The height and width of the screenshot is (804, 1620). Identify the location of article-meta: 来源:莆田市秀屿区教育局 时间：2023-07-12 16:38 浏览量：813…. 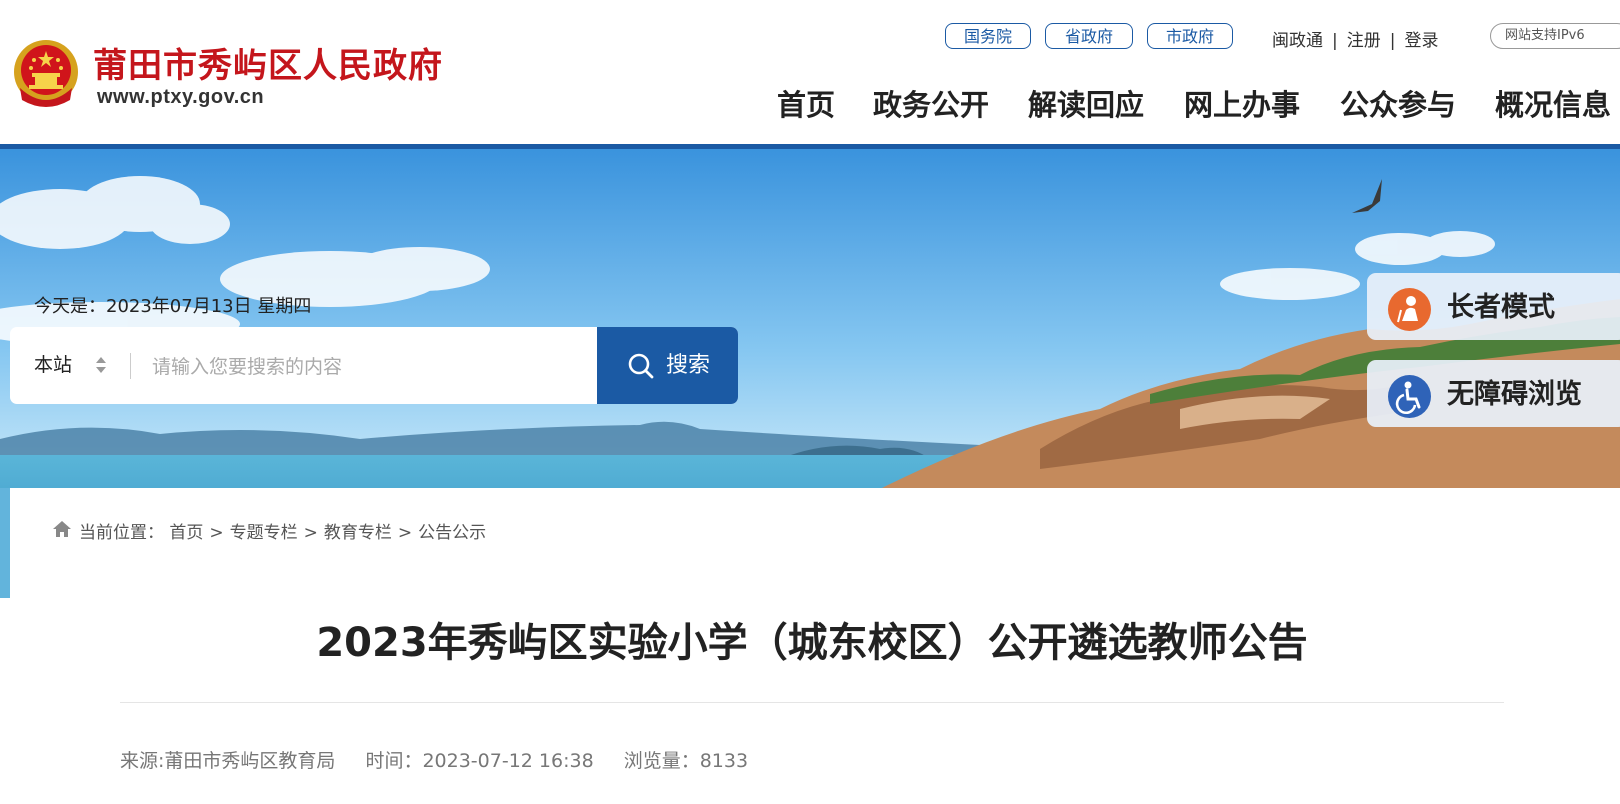
(446, 759).